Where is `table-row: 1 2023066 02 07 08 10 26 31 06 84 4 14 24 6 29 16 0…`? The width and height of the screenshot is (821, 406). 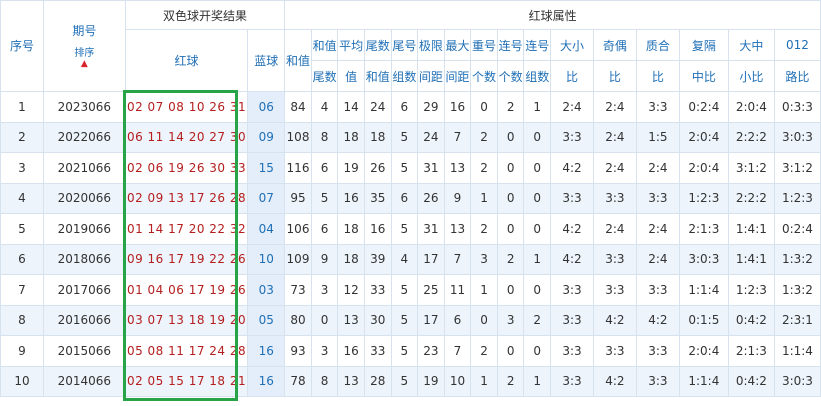 table-row: 1 2023066 02 07 08 10 26 31 06 84 4 14 24 6 29 16 0… is located at coordinates (410, 107).